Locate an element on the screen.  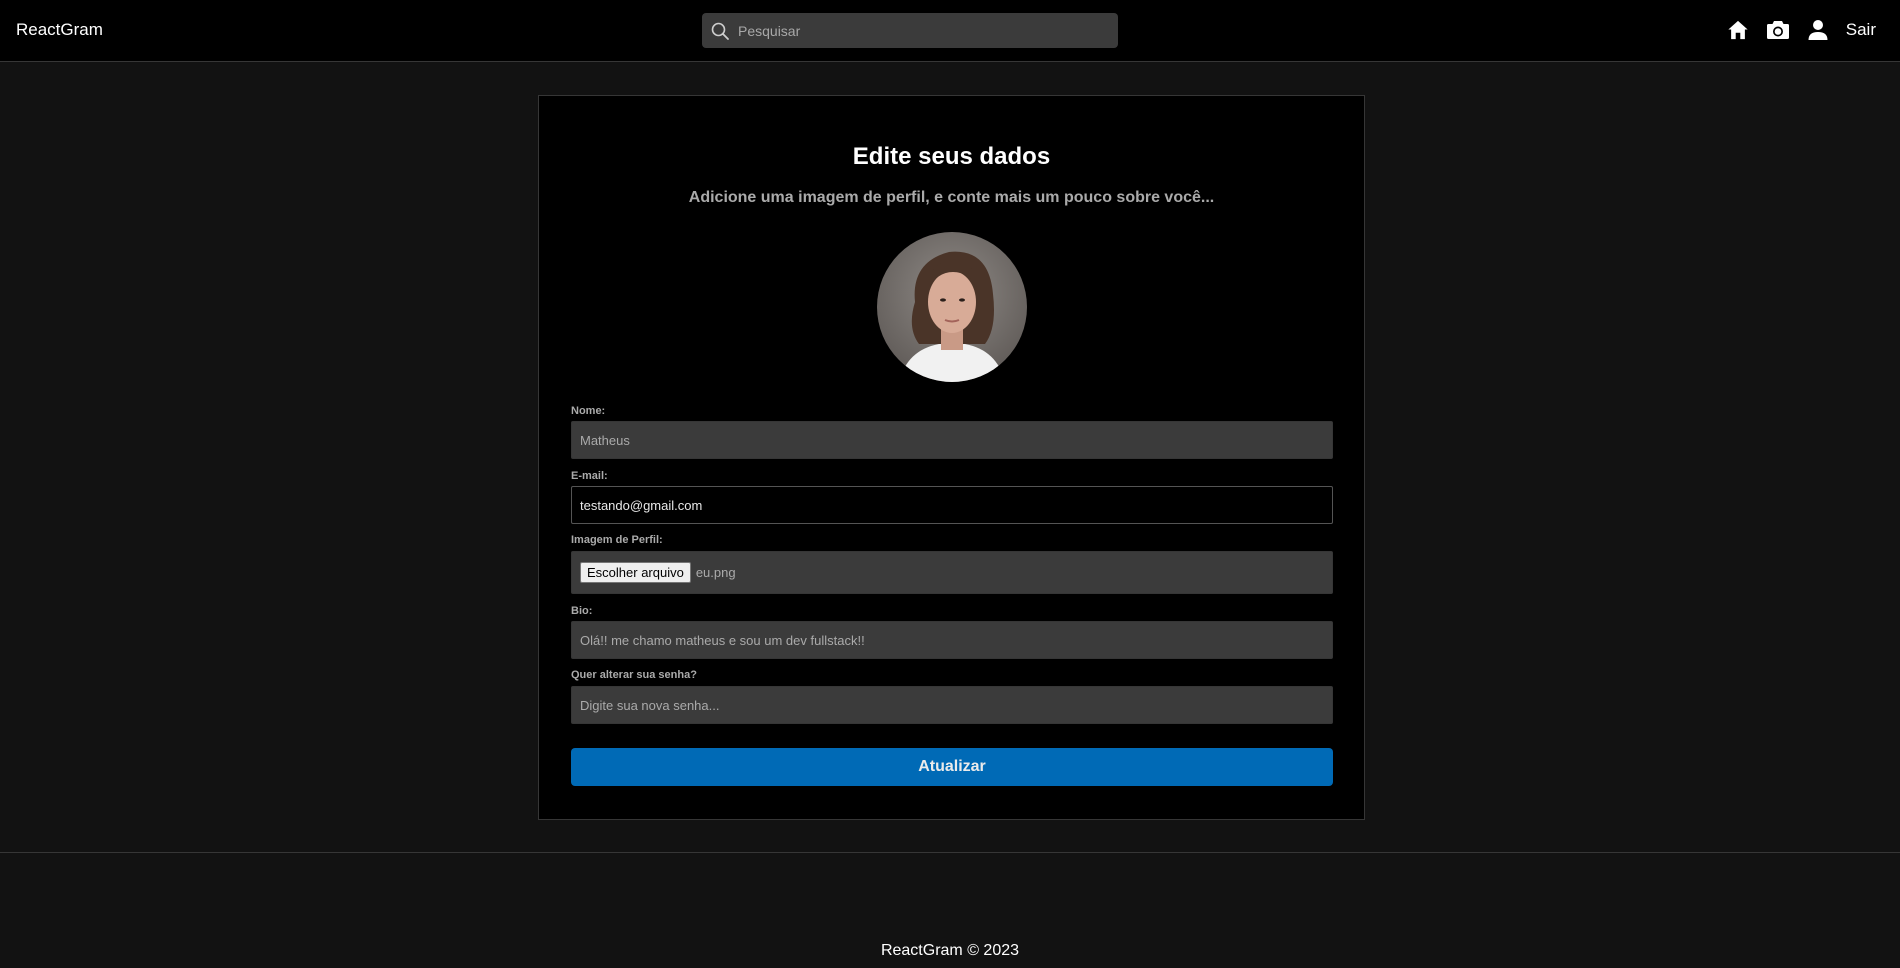
name-label: Nome: is located at coordinates (588, 411).